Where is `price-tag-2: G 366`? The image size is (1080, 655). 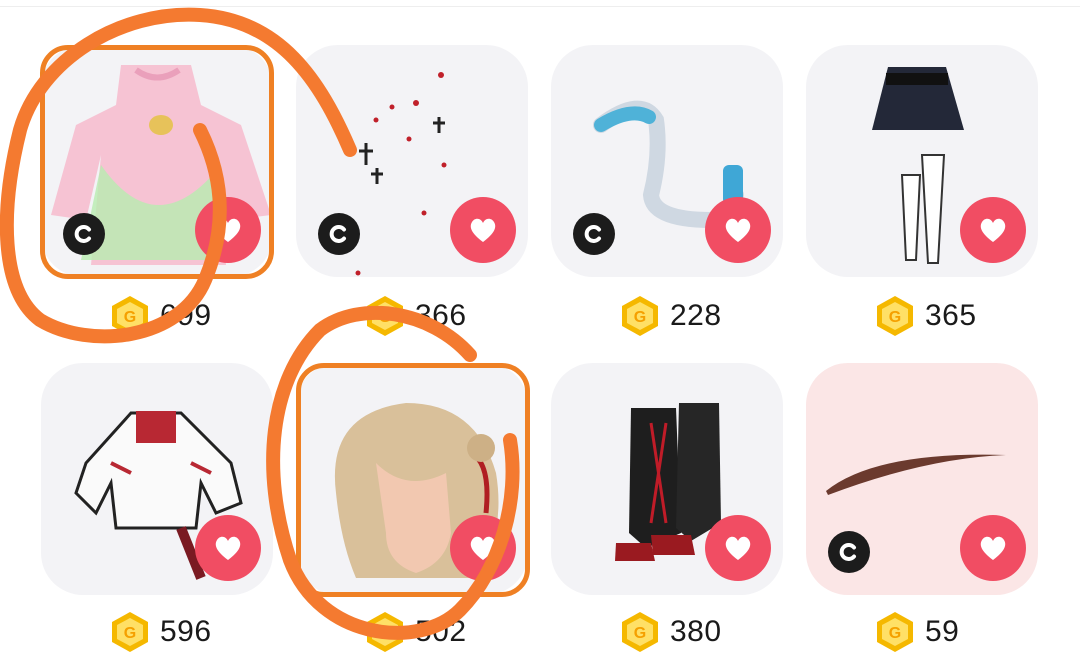 price-tag-2: G 366 is located at coordinates (415, 316).